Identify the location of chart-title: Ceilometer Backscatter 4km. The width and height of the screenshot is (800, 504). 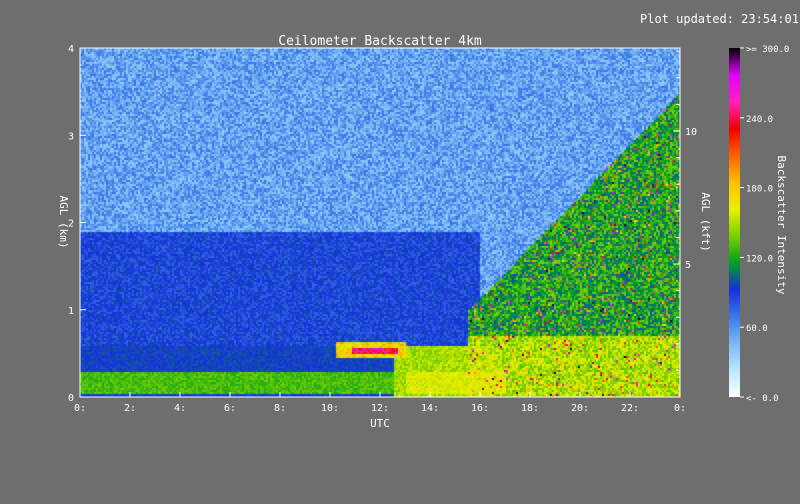
(380, 41).